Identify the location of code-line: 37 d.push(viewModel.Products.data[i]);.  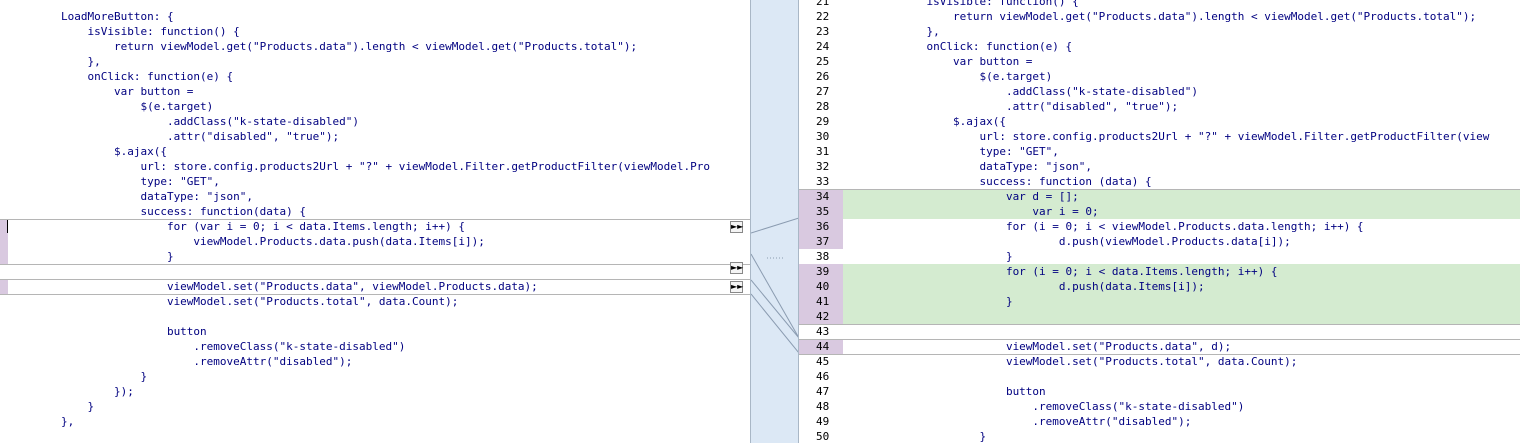
(1159, 241).